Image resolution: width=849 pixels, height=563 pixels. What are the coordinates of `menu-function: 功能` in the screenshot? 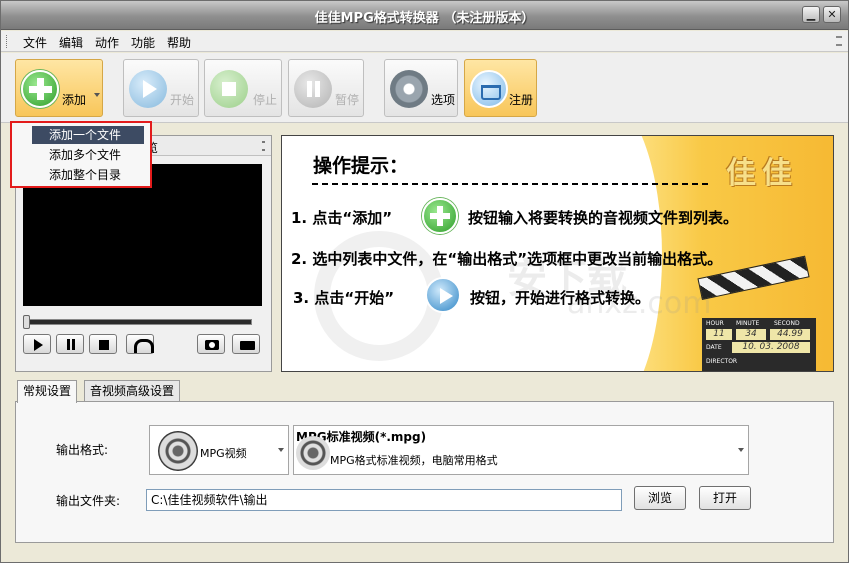 It's located at (143, 42).